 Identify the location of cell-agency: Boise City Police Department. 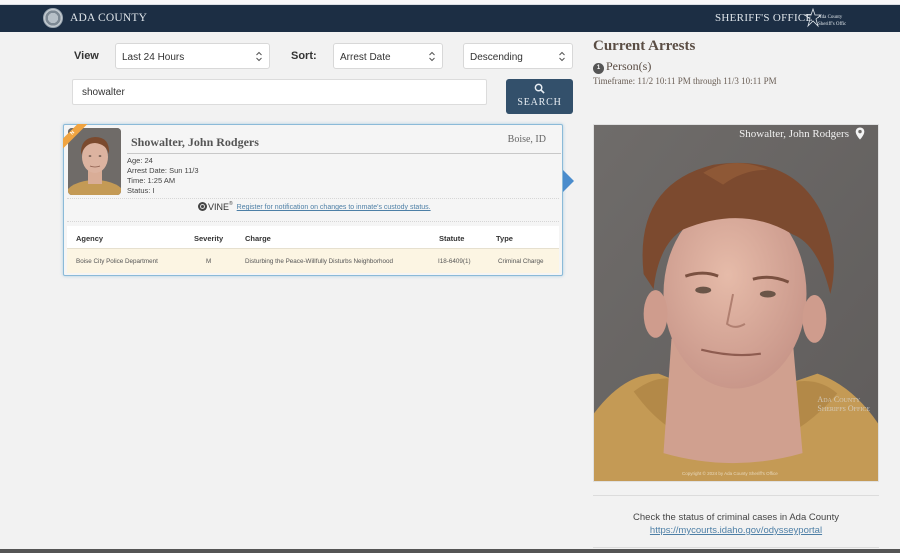
(117, 261).